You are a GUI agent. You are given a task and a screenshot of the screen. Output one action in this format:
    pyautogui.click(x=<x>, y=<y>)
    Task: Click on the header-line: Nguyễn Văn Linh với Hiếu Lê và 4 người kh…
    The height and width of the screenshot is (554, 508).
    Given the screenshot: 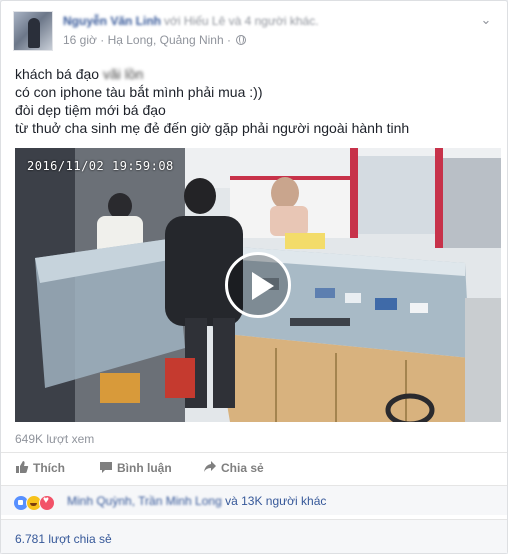 What is the action you would take?
    pyautogui.click(x=191, y=21)
    